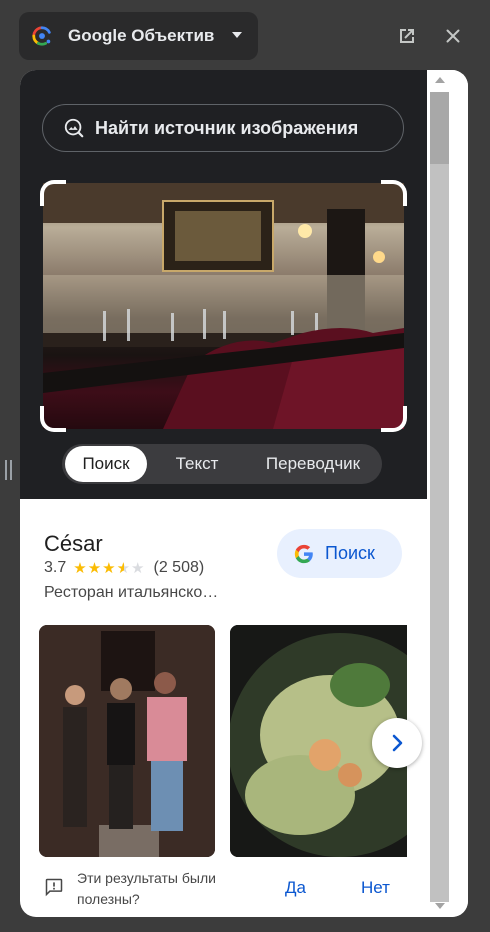 This screenshot has height=932, width=490. Describe the element at coordinates (303, 553) in the screenshot. I see `google-g-icon` at that location.